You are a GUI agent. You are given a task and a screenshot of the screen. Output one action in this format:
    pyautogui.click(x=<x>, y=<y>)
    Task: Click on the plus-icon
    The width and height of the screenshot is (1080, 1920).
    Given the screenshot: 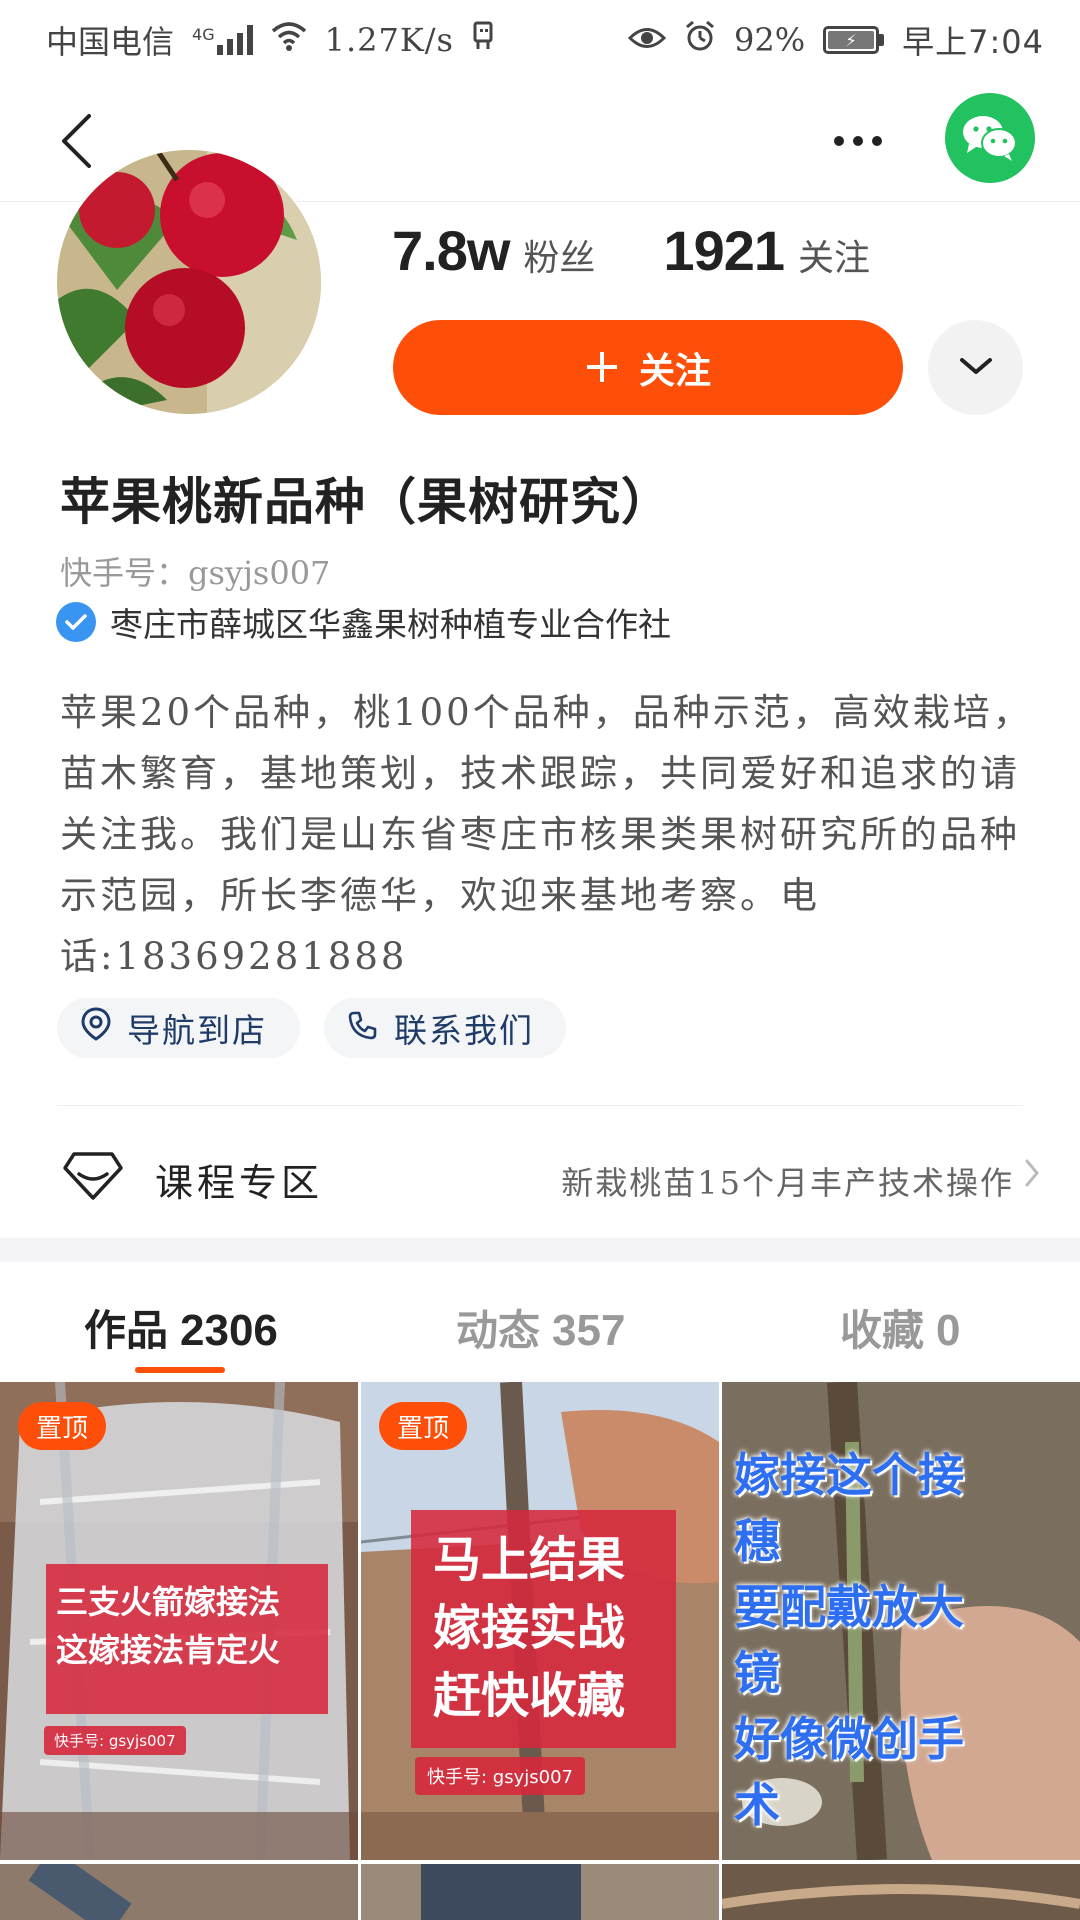 What is the action you would take?
    pyautogui.click(x=602, y=368)
    